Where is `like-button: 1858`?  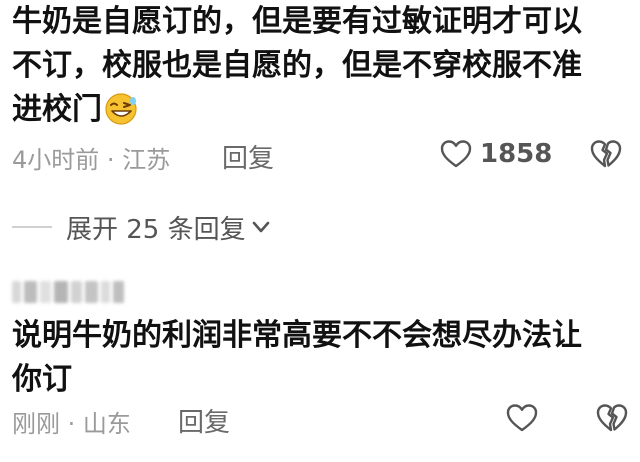 like-button: 1858 is located at coordinates (496, 154).